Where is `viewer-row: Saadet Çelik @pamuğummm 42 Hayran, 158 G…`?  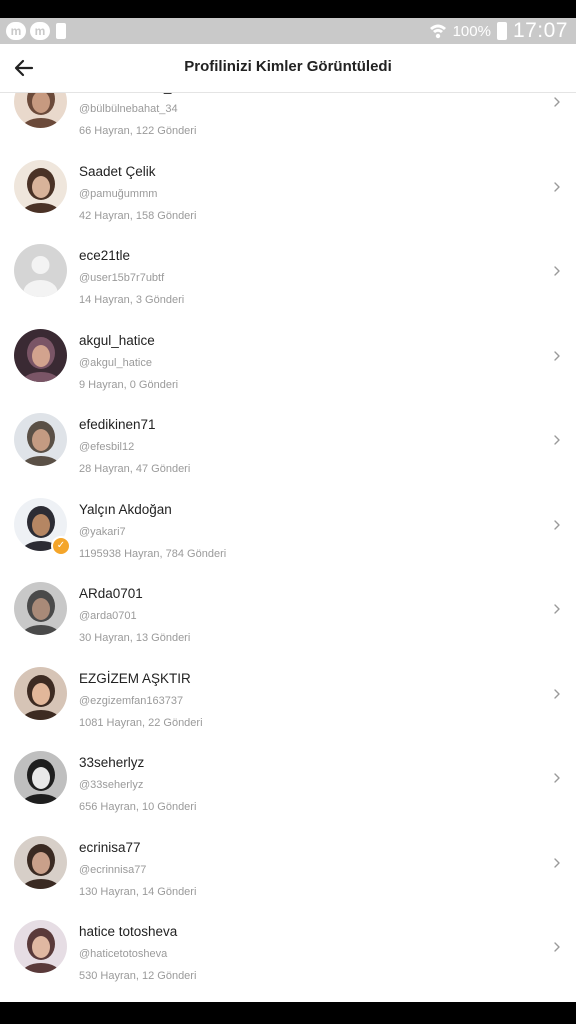 viewer-row: Saadet Çelik @pamuğummm 42 Hayran, 158 G… is located at coordinates (288, 192).